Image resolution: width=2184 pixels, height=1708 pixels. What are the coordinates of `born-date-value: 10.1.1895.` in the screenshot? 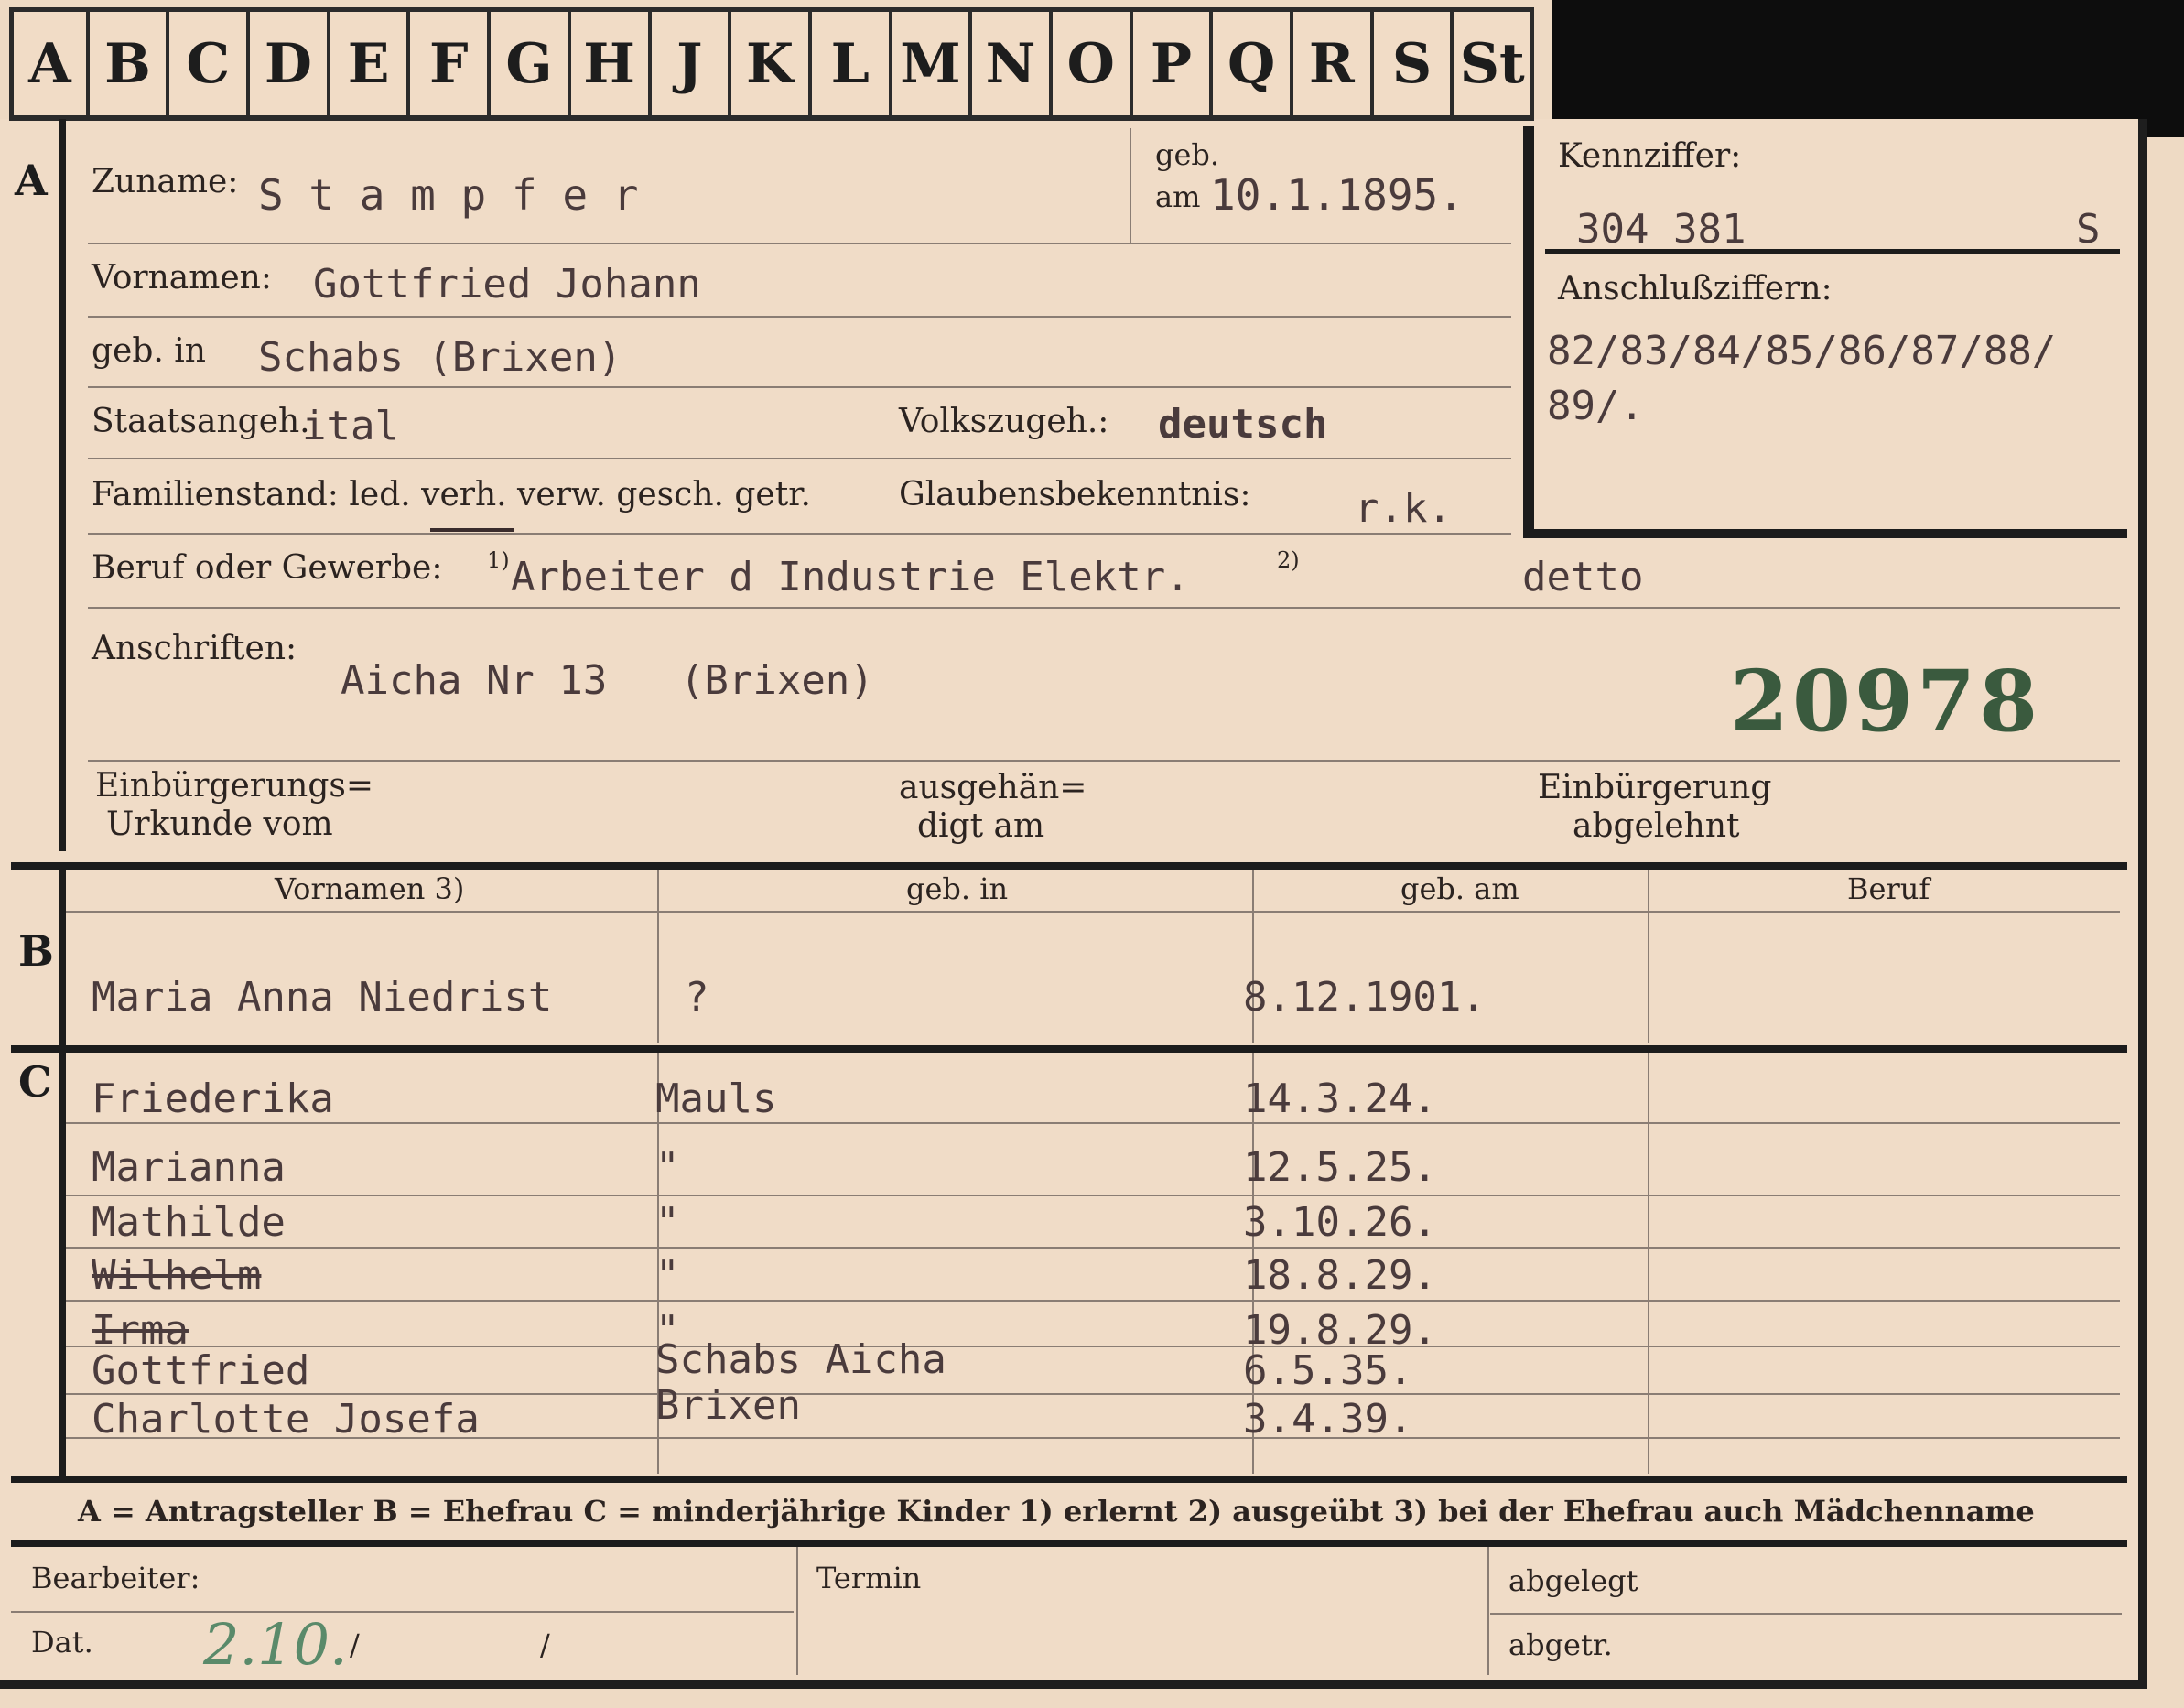 It's located at (1337, 195).